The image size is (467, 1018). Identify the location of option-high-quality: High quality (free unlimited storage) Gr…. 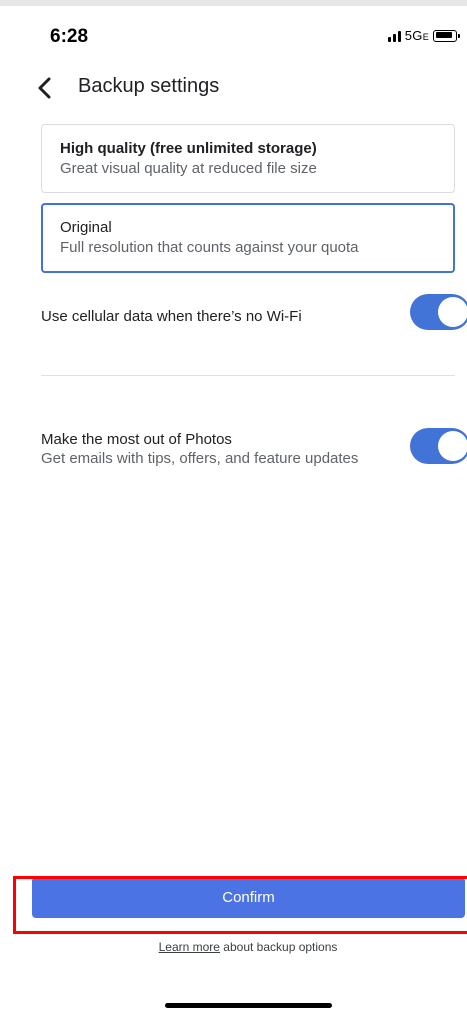
(248, 158).